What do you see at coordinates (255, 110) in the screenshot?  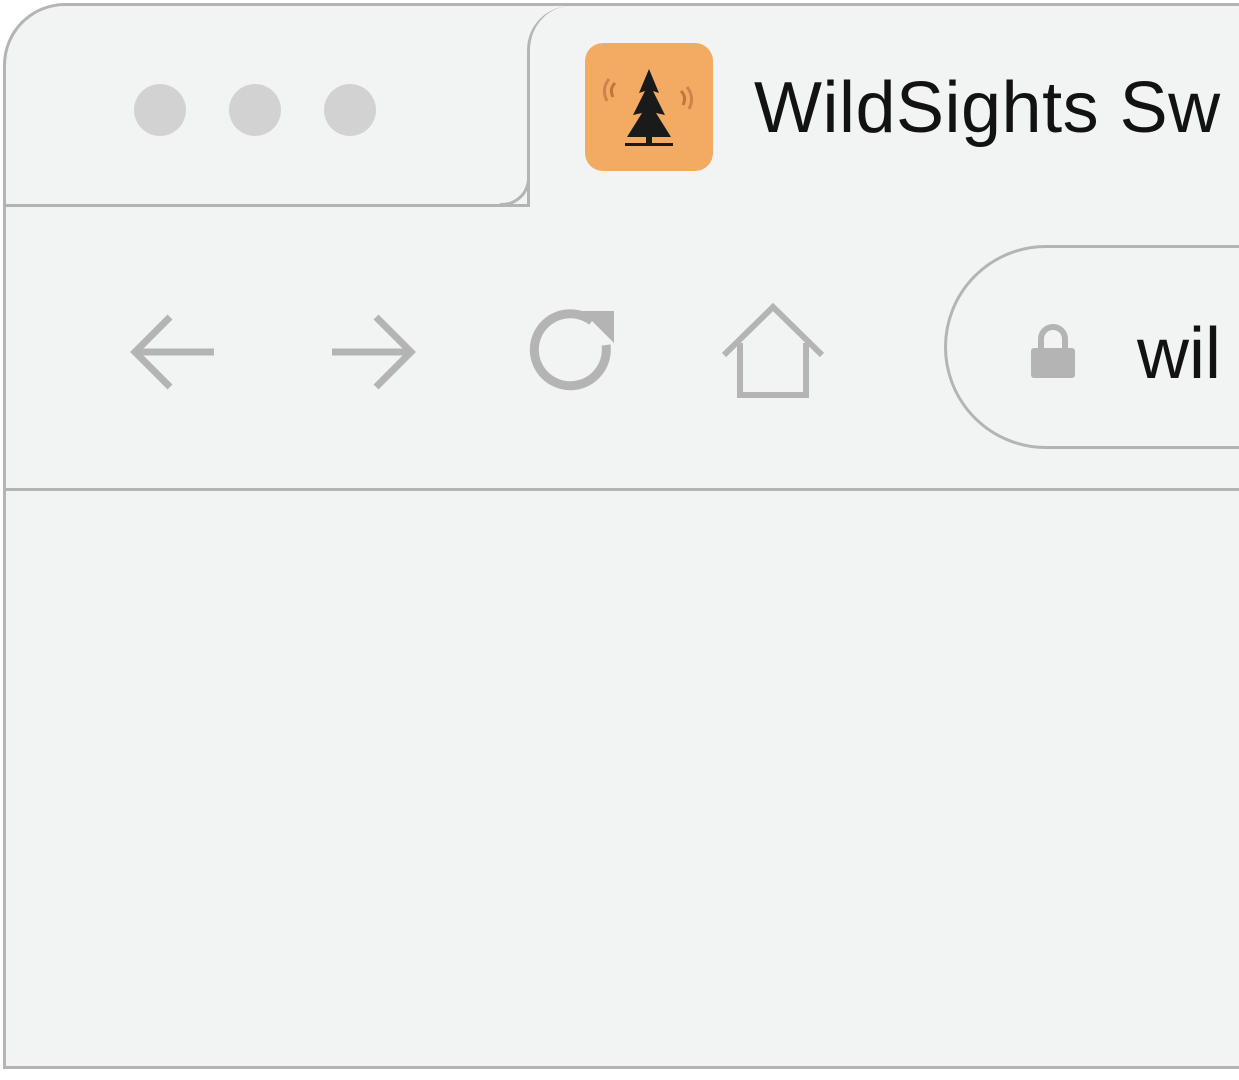 I see `window-minimize-button` at bounding box center [255, 110].